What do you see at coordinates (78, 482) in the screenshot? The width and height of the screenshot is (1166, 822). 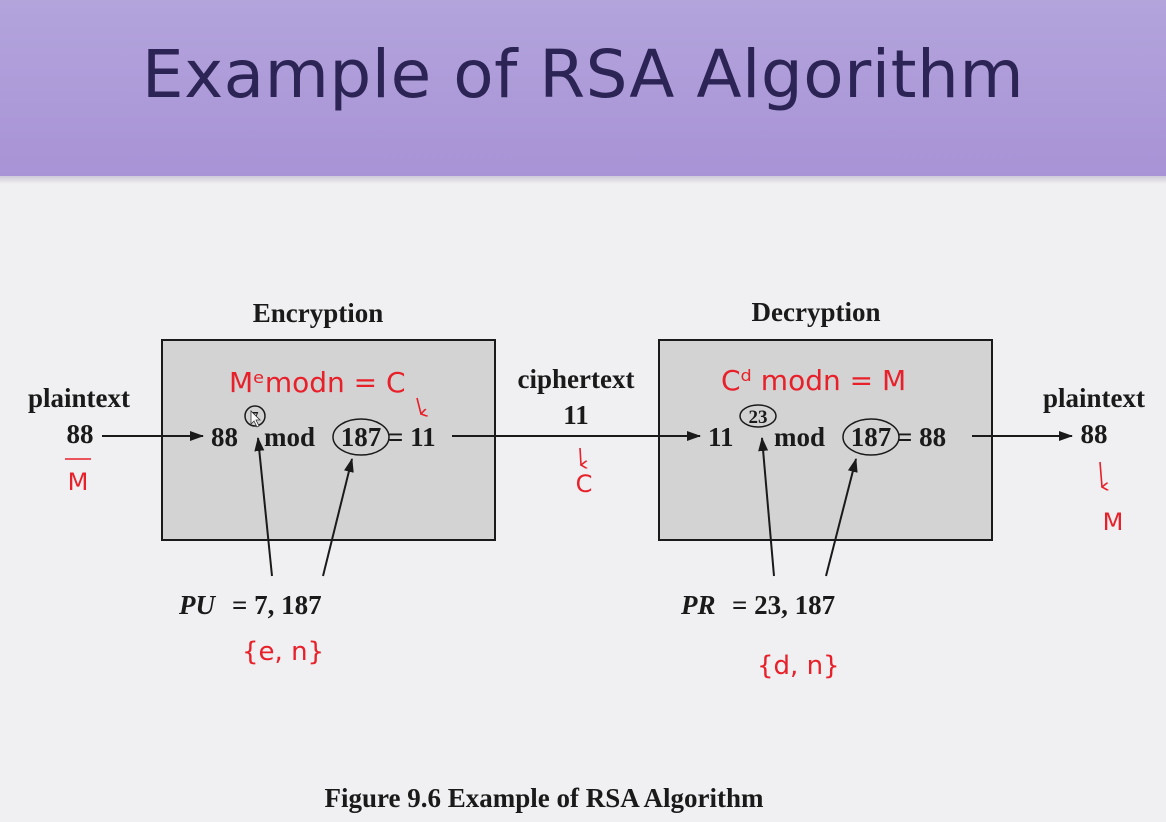 I see `plaintext-m-annotation: M` at bounding box center [78, 482].